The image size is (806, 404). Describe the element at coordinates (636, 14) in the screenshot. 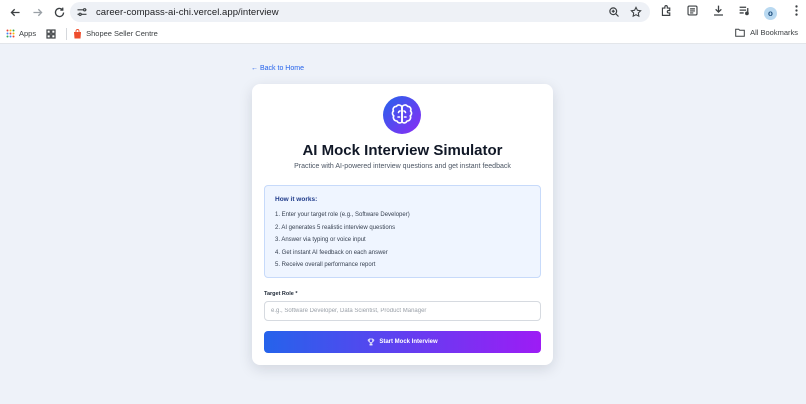

I see `bookmark-star-icon` at that location.